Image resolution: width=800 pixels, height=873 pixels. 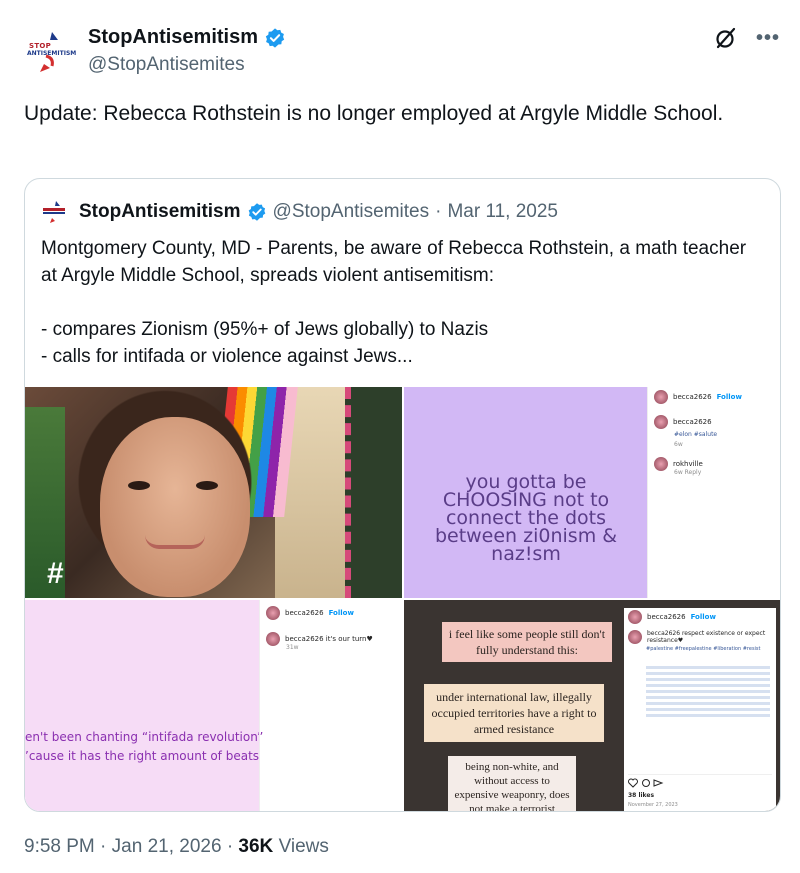 What do you see at coordinates (726, 38) in the screenshot?
I see `grok-icon` at bounding box center [726, 38].